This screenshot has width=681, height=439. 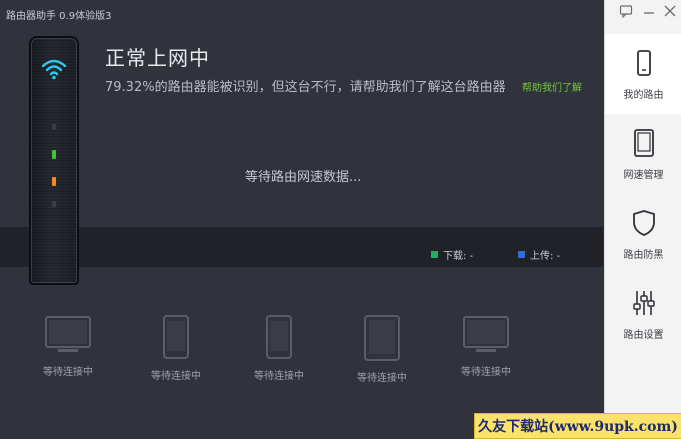 I want to click on sidebar-item-anti-hack: 路由防黑, so click(x=643, y=234).